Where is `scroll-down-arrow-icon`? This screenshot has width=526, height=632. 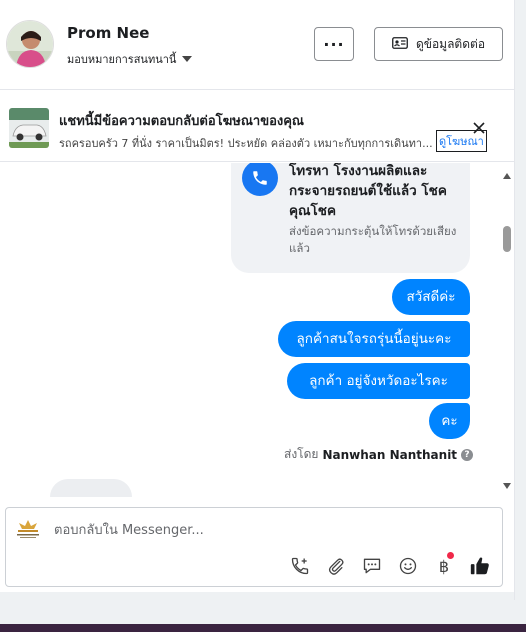
scroll-down-arrow-icon is located at coordinates (507, 486).